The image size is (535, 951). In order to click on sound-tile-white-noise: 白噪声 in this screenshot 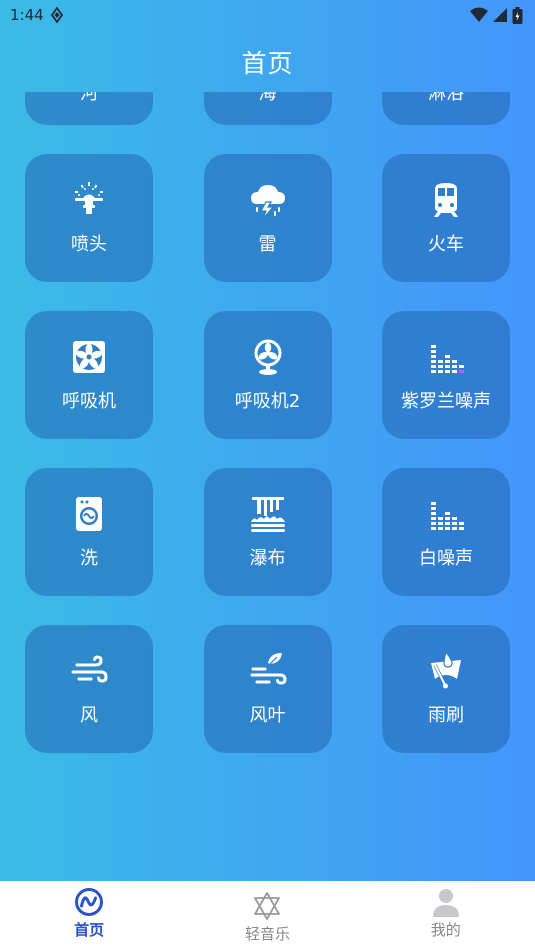, I will do `click(446, 532)`.